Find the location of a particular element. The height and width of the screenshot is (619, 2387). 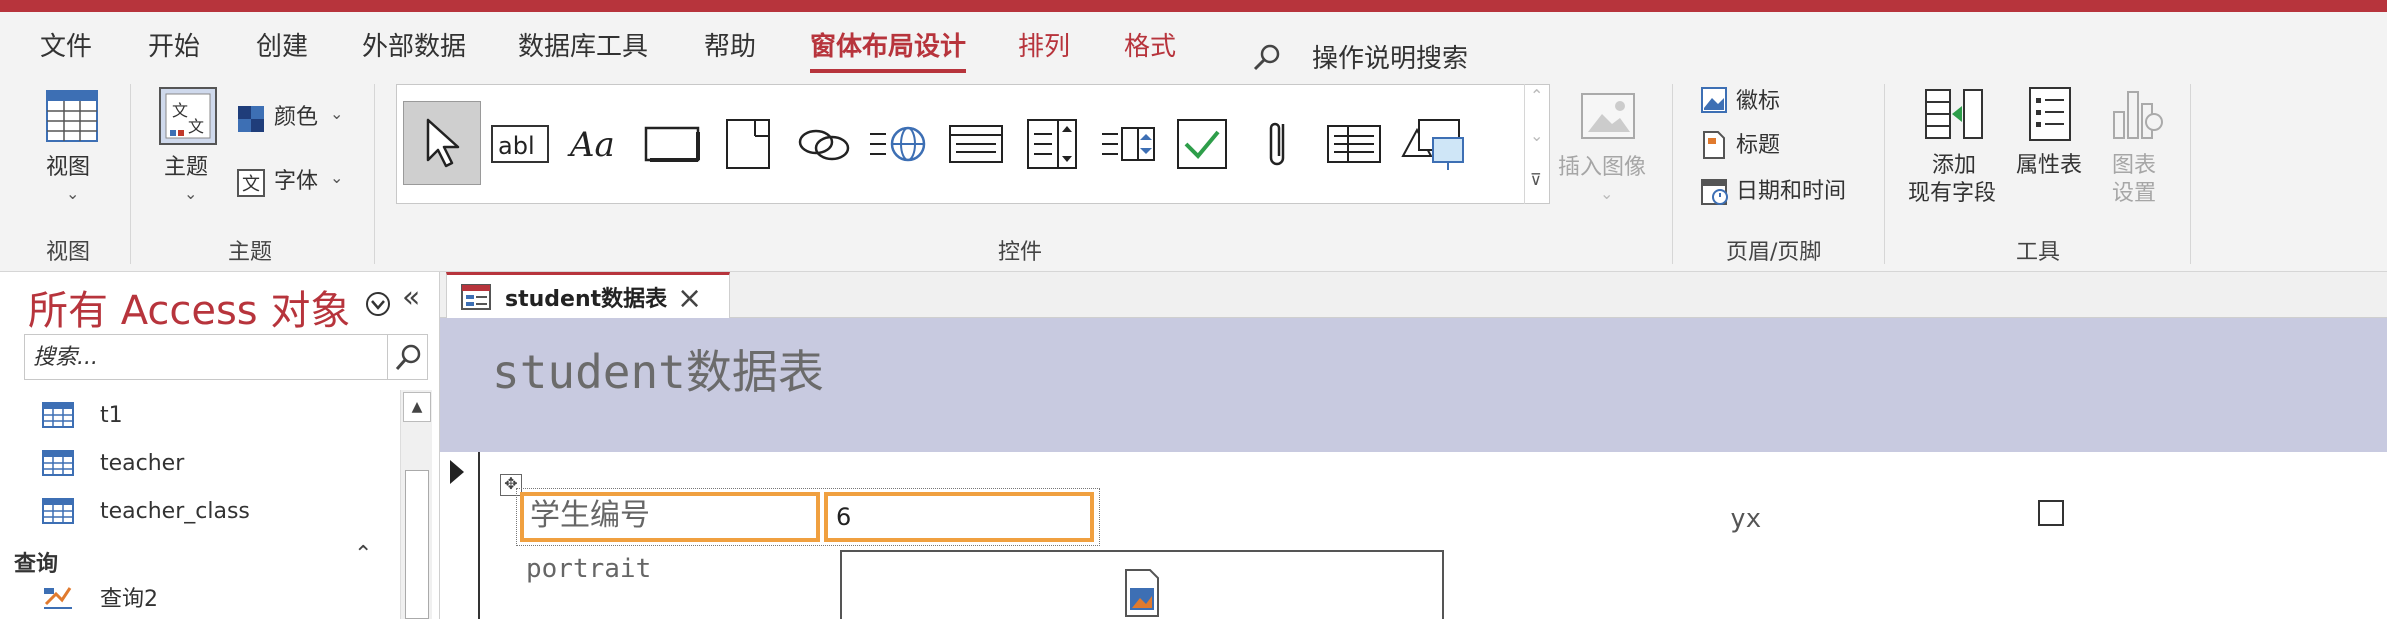

field-label-student-id: 学生编号 is located at coordinates (670, 517).